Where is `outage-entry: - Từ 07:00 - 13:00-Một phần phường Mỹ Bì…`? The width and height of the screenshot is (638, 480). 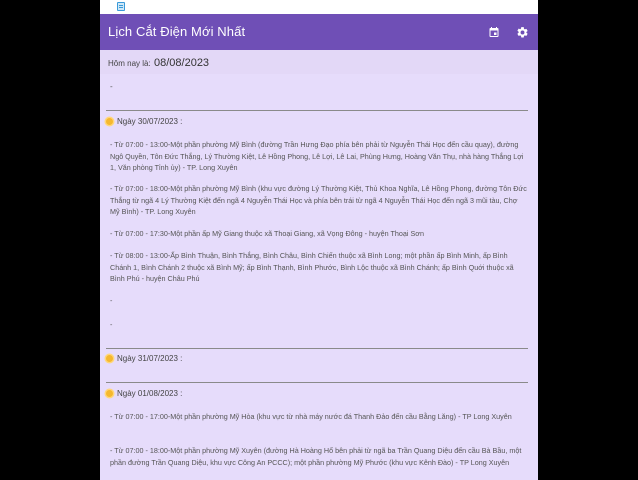 outage-entry: - Từ 07:00 - 13:00-Một phần phường Mỹ Bì… is located at coordinates (317, 156).